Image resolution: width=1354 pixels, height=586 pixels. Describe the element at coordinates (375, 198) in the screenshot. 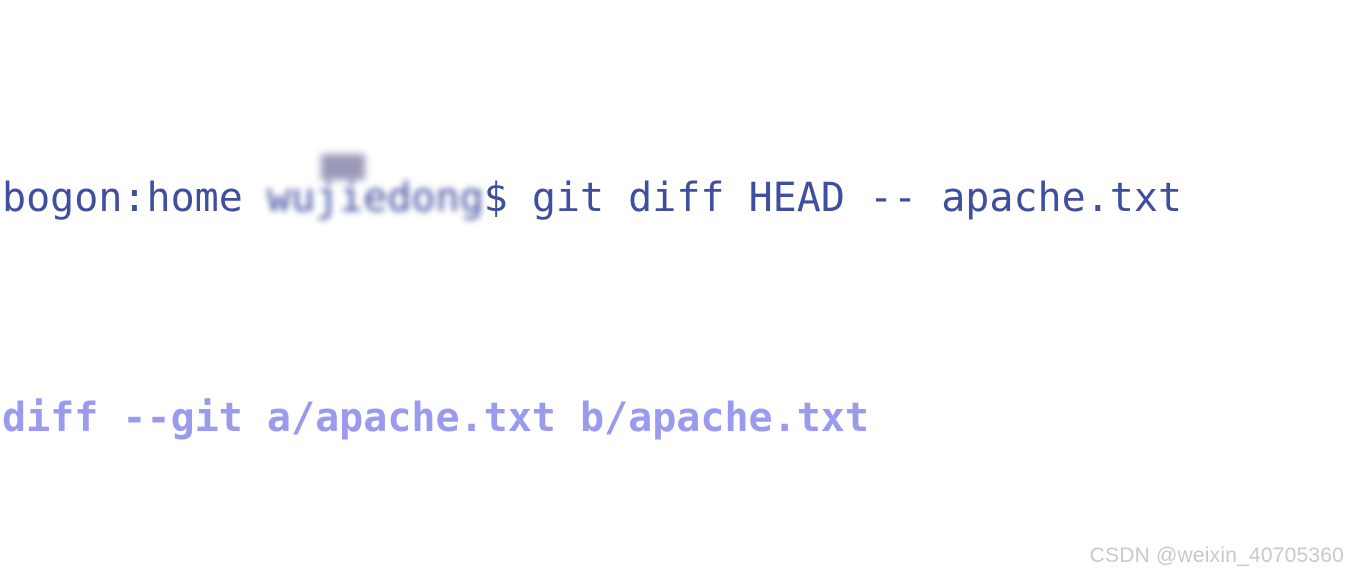

I see `prompt-username-text: wujiedong` at that location.